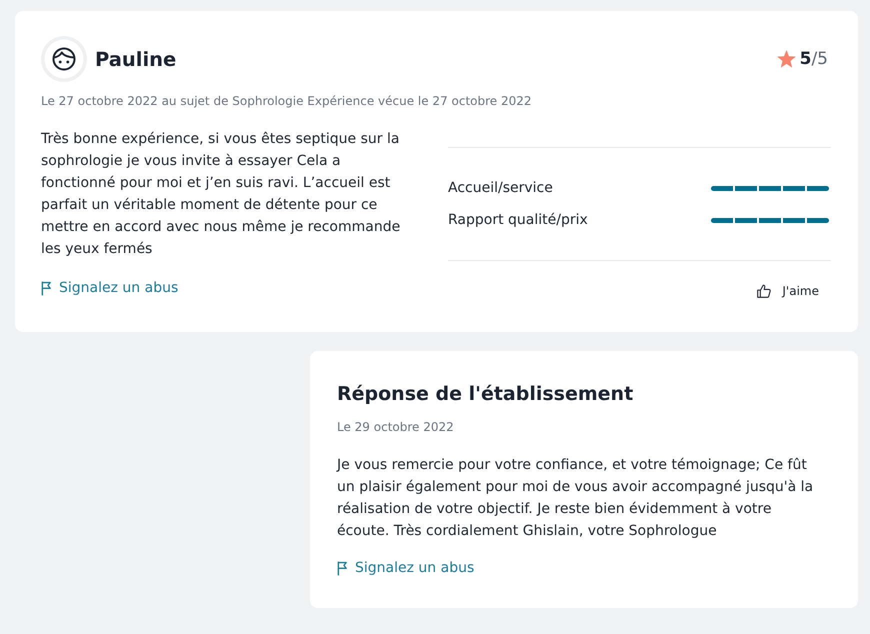 This screenshot has height=634, width=870. Describe the element at coordinates (814, 59) in the screenshot. I see `rating-score: 5/5` at that location.